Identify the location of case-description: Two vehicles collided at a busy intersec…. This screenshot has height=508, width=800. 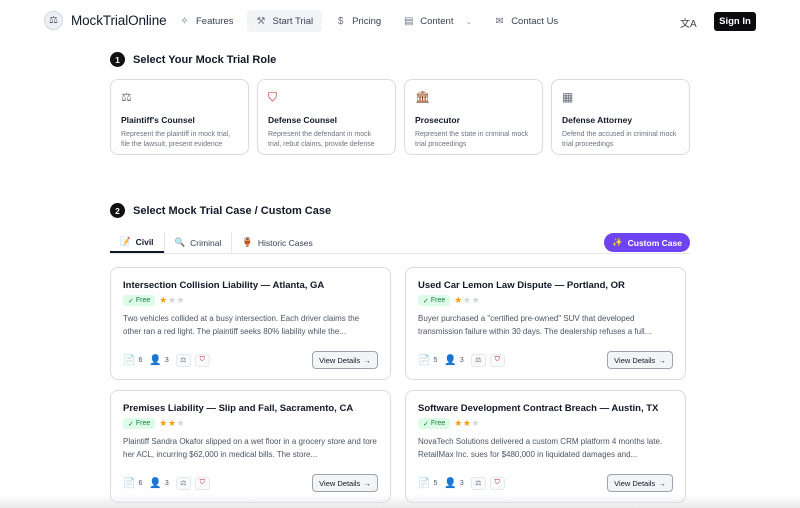
(241, 325).